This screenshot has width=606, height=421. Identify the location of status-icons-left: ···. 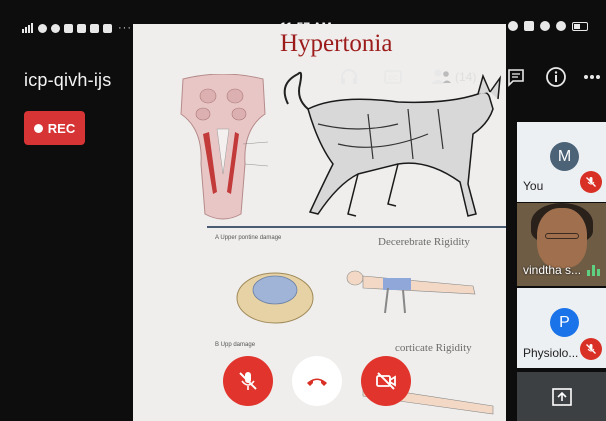
(77, 28).